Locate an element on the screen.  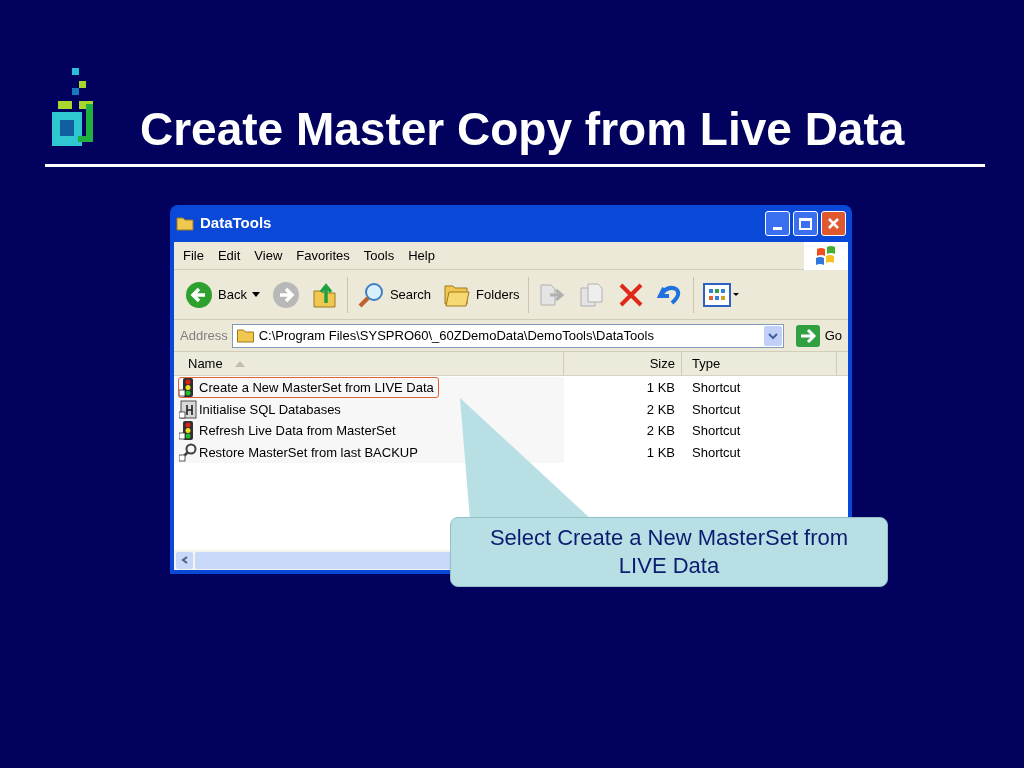
close-button is located at coordinates (833, 223).